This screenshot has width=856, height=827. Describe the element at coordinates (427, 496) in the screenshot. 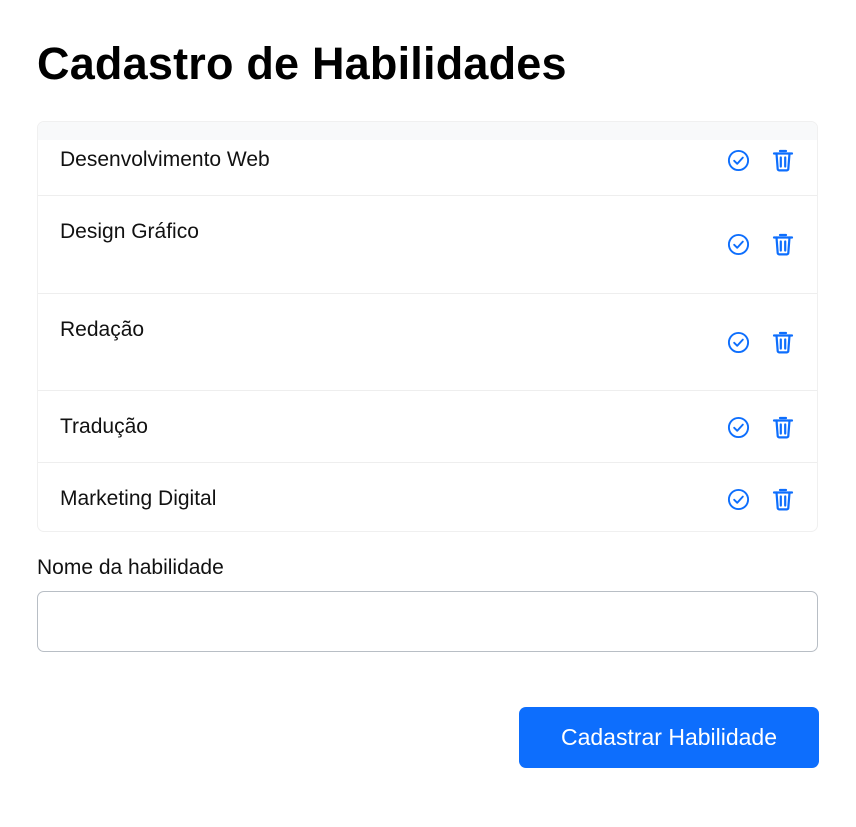

I see `list-item: Marketing Digital` at that location.